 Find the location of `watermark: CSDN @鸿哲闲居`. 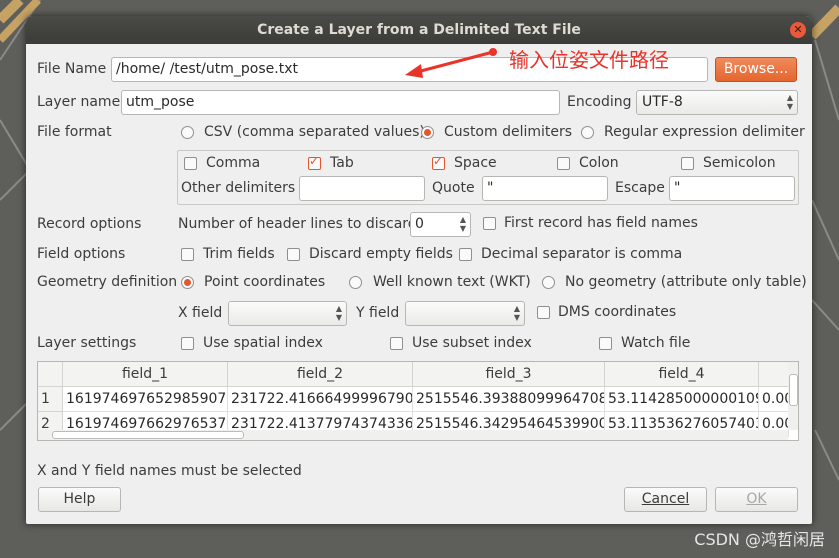

watermark: CSDN @鸿哲闲居 is located at coordinates (759, 539).